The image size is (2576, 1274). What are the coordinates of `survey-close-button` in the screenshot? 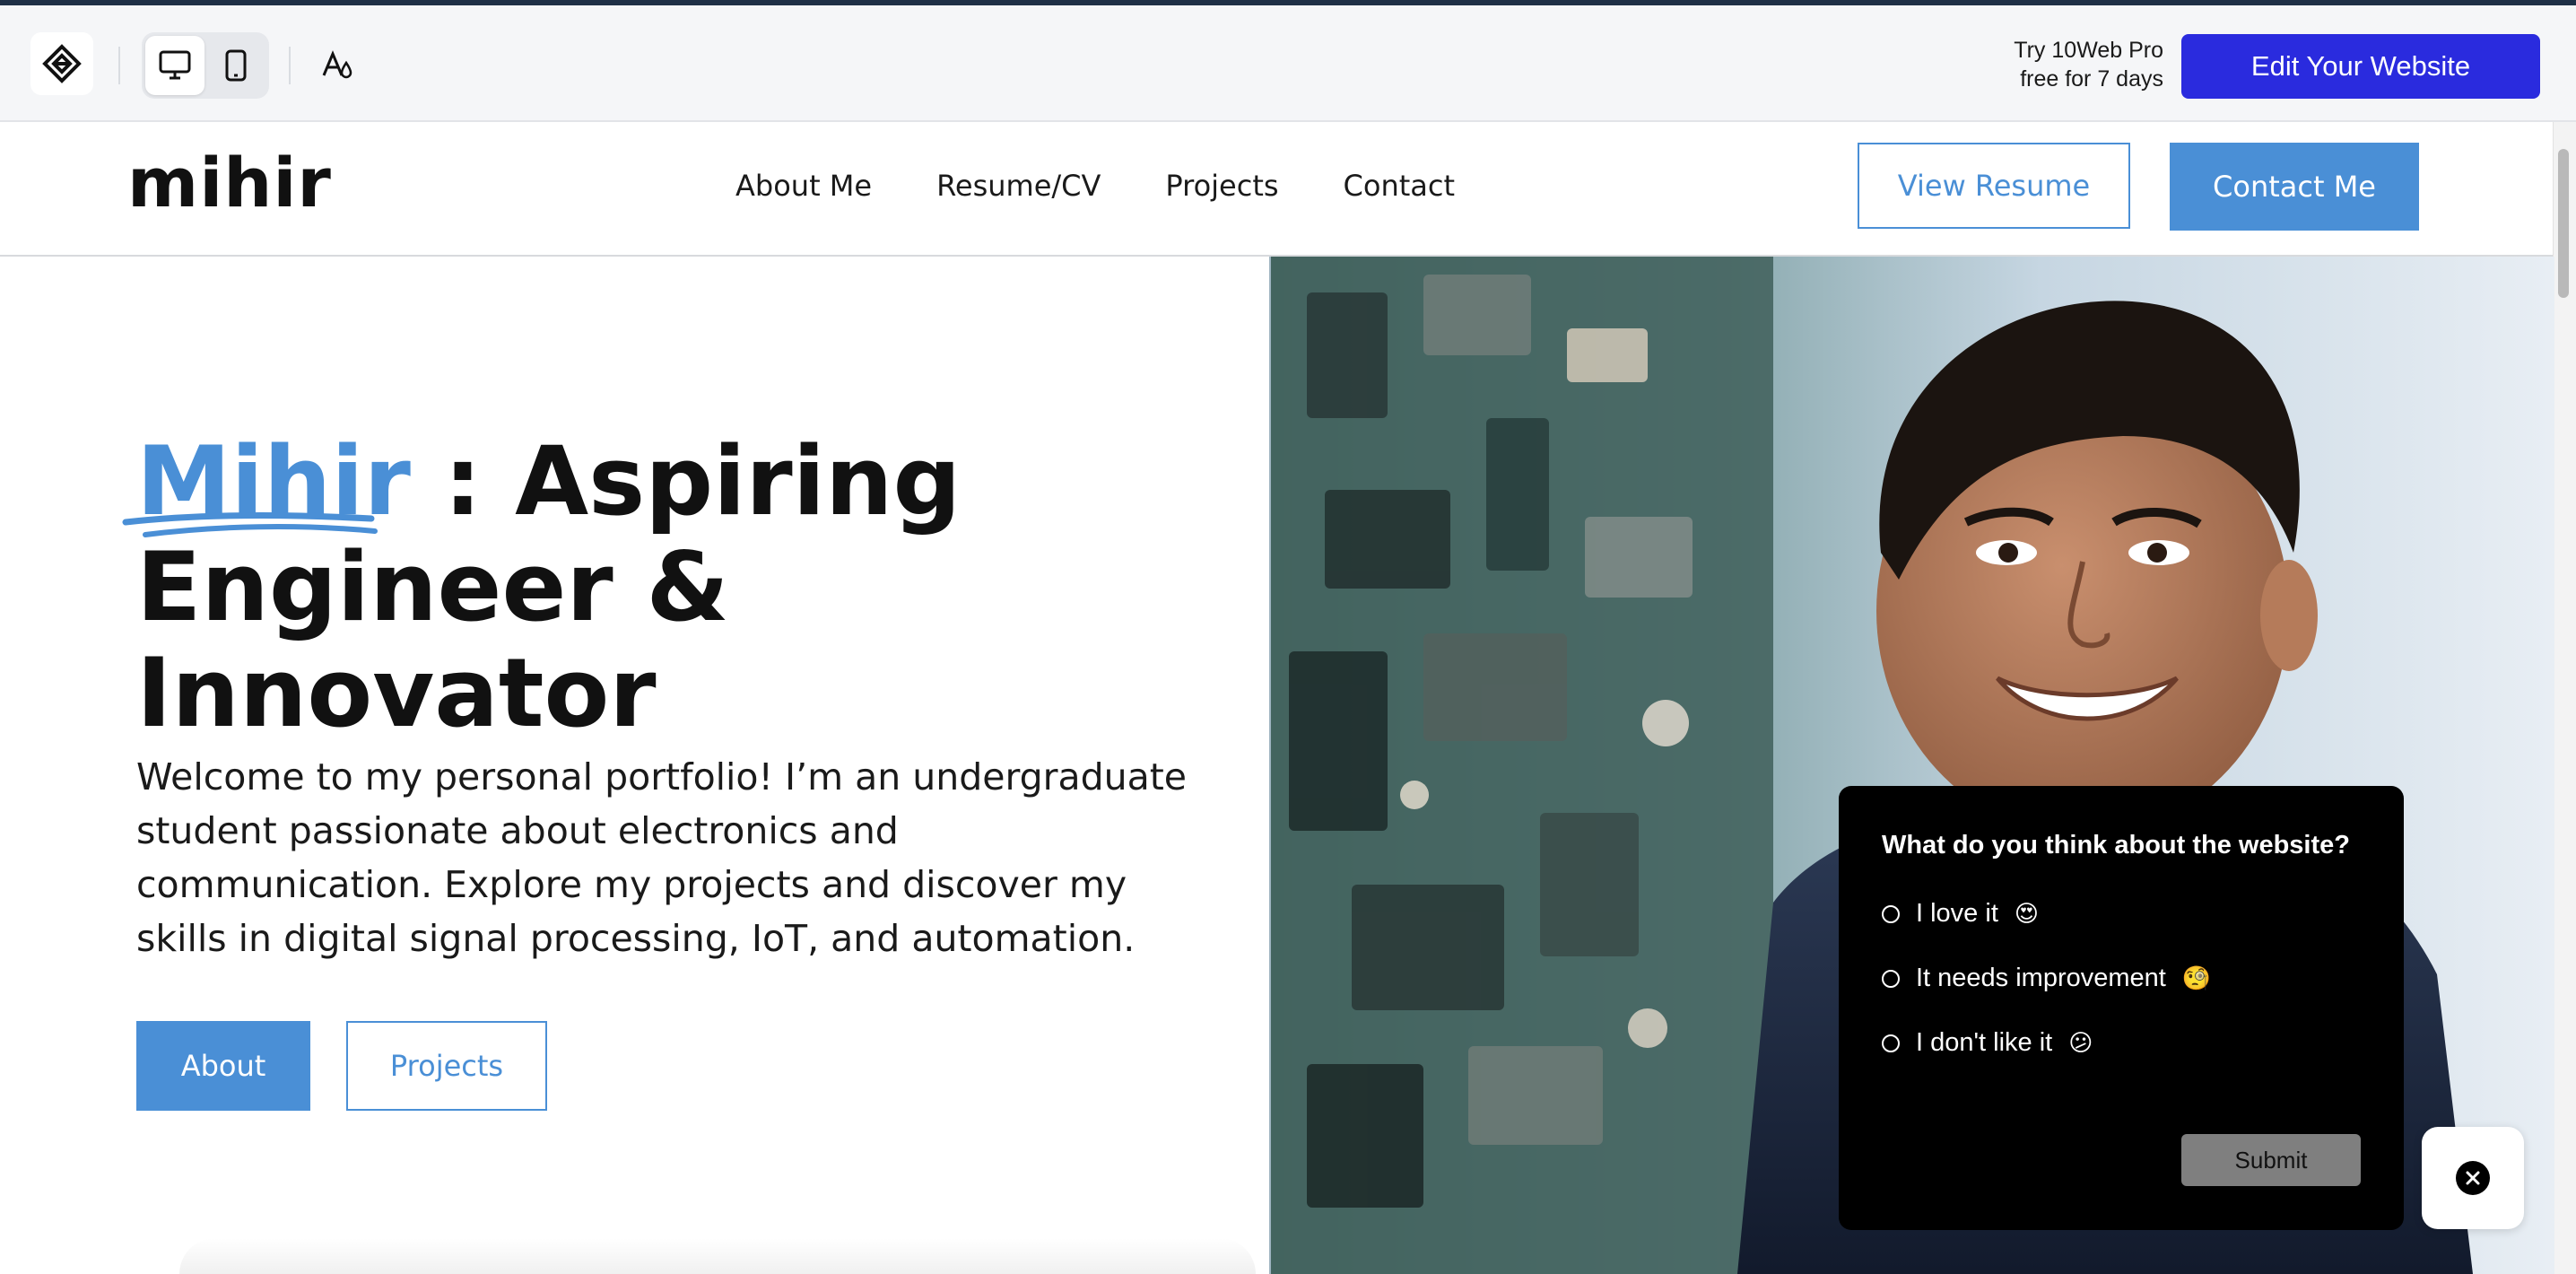 It's located at (2473, 1178).